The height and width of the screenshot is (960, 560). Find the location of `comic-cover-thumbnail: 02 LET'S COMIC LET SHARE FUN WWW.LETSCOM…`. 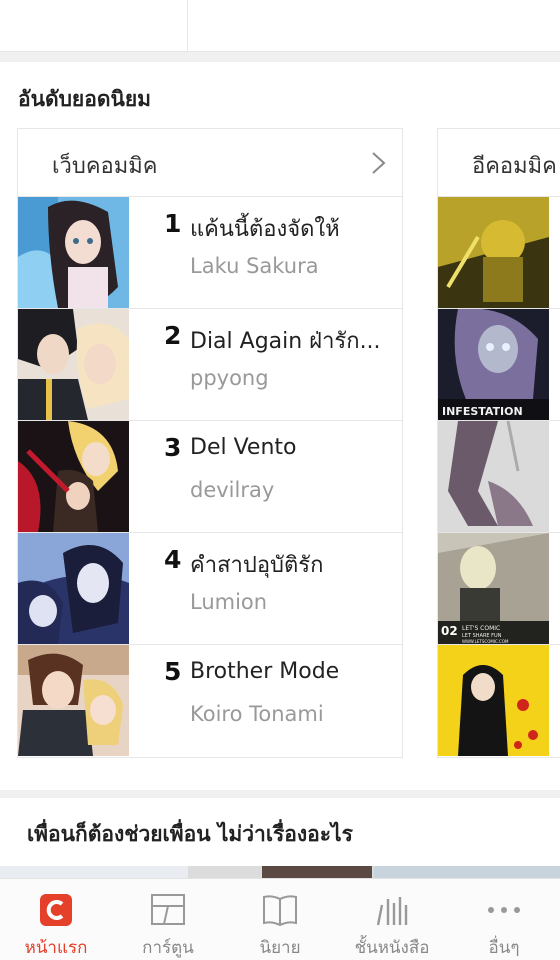

comic-cover-thumbnail: 02 LET'S COMIC LET SHARE FUN WWW.LETSCOM… is located at coordinates (493, 588).